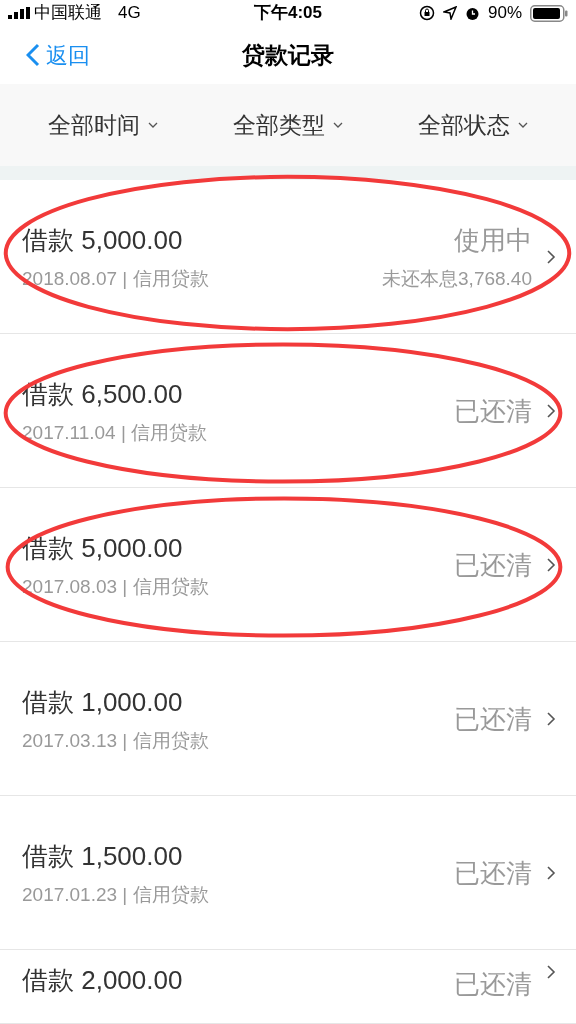 Image resolution: width=576 pixels, height=1024 pixels. What do you see at coordinates (449, 13) in the screenshot?
I see `location-arrow-icon` at bounding box center [449, 13].